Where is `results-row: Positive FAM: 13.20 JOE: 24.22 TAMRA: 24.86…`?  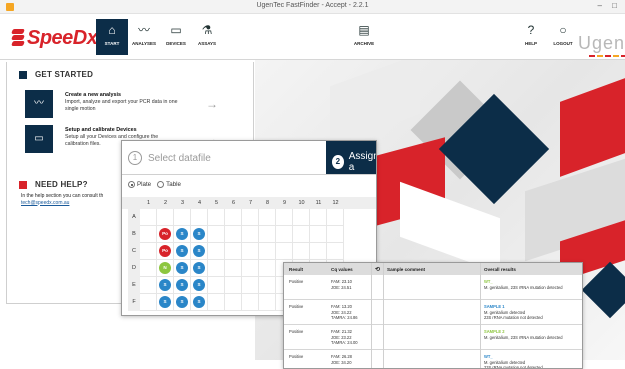 results-row: Positive FAM: 13.20 JOE: 24.22 TAMRA: 24.86… is located at coordinates (433, 312).